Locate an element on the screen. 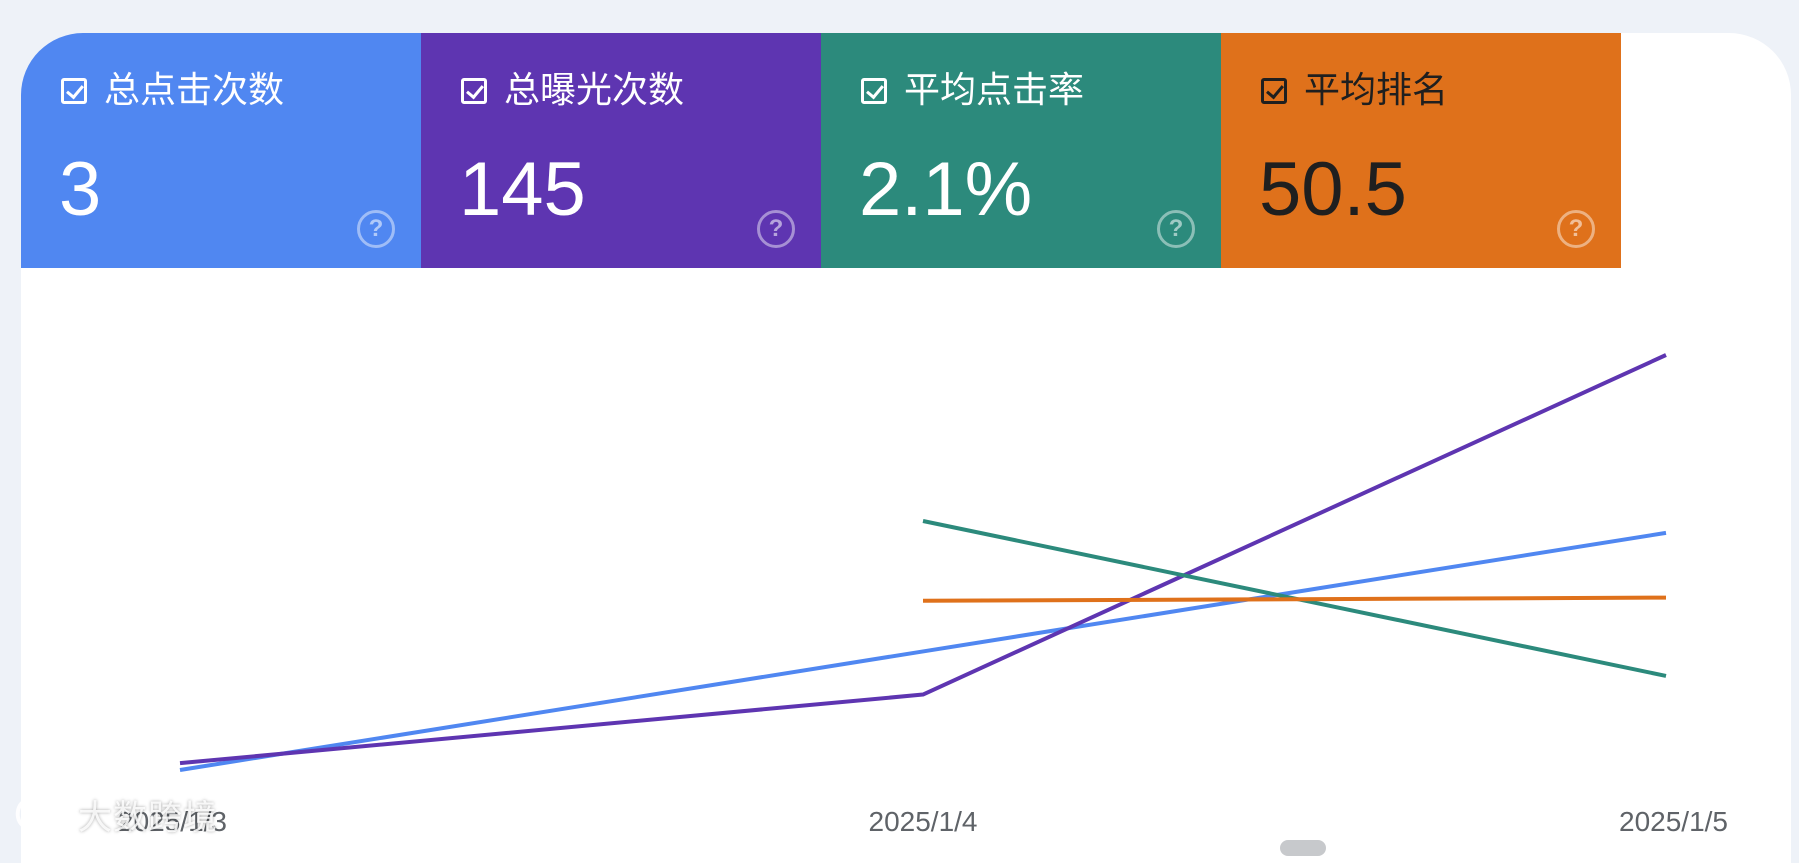  scroll-indicator is located at coordinates (1303, 848).